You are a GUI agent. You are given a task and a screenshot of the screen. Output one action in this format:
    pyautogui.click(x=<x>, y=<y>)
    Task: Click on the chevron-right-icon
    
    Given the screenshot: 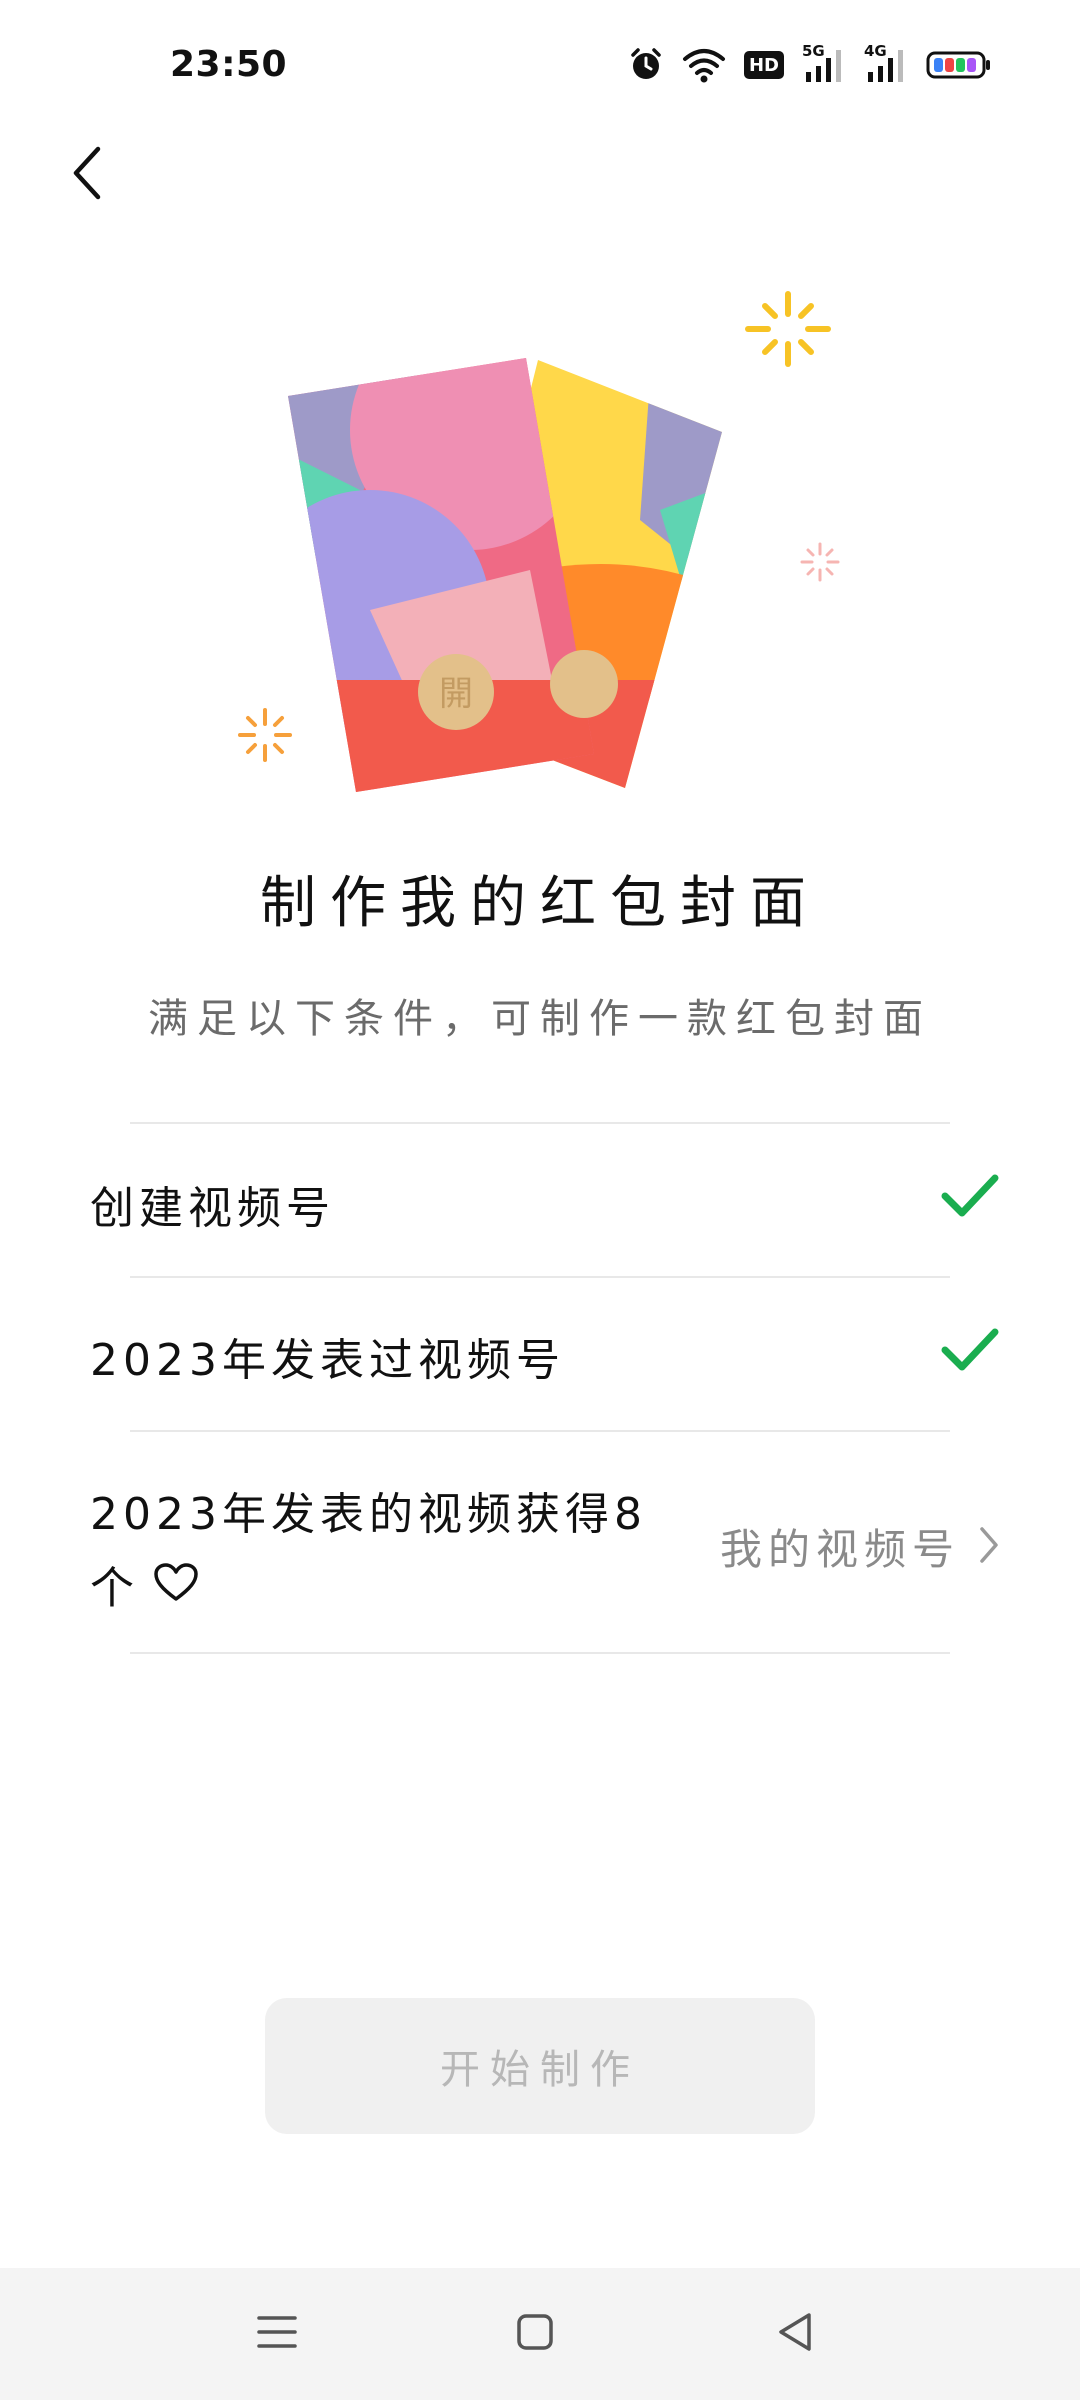 What is the action you would take?
    pyautogui.click(x=989, y=1547)
    